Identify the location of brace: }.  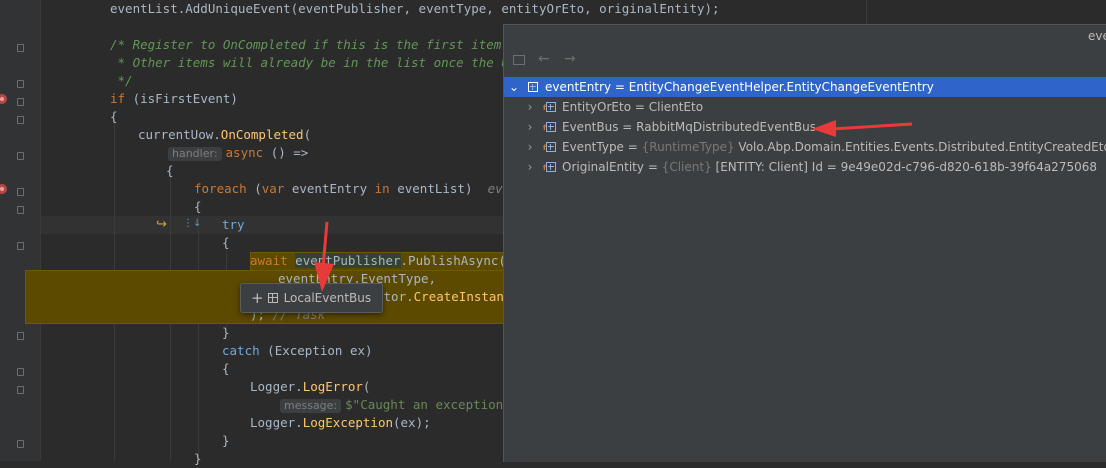
(226, 332).